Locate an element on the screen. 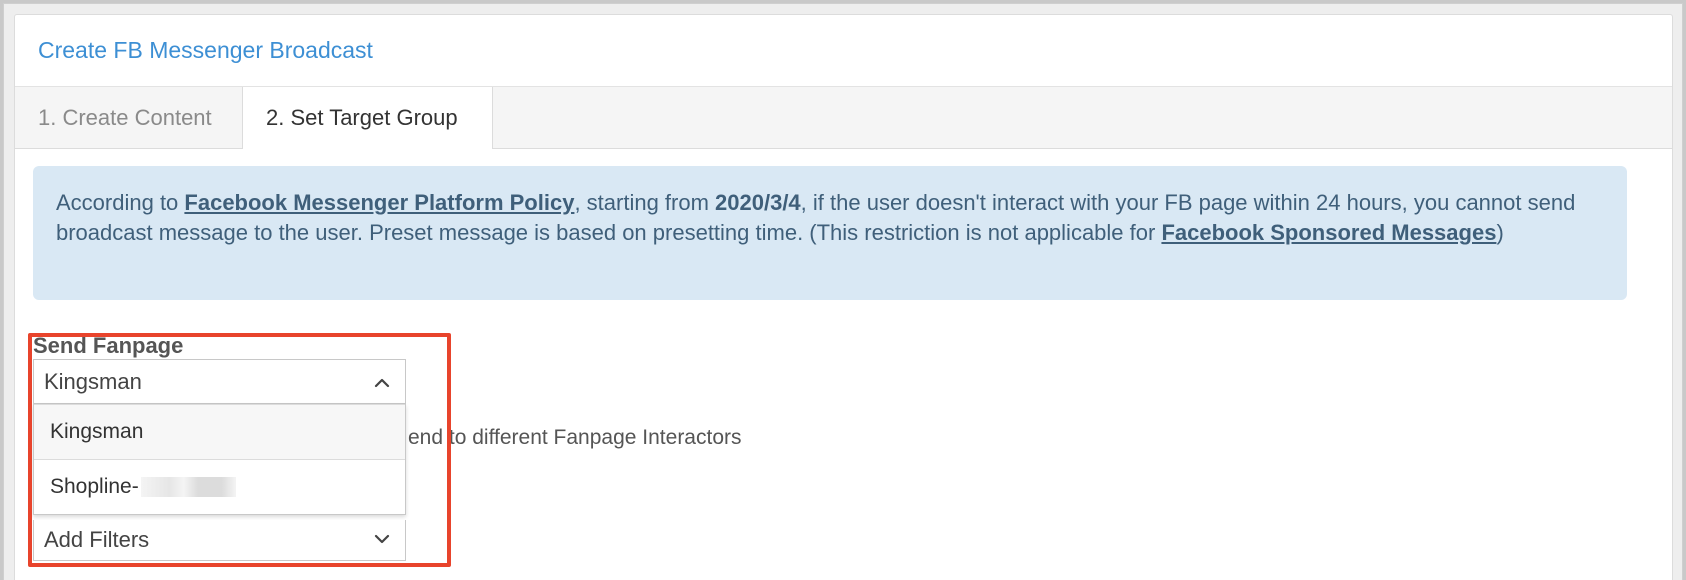  wizard-tabs: 1. Create Content 2. Set Target Group is located at coordinates (843, 118).